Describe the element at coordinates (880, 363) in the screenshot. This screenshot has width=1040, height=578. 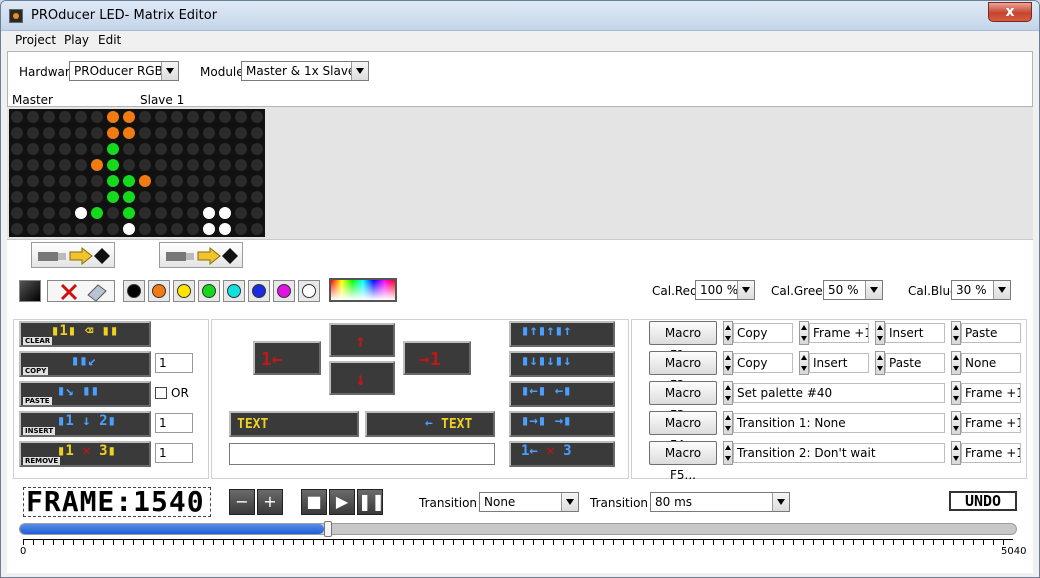
I see `macro-f2-step3-stepper` at that location.